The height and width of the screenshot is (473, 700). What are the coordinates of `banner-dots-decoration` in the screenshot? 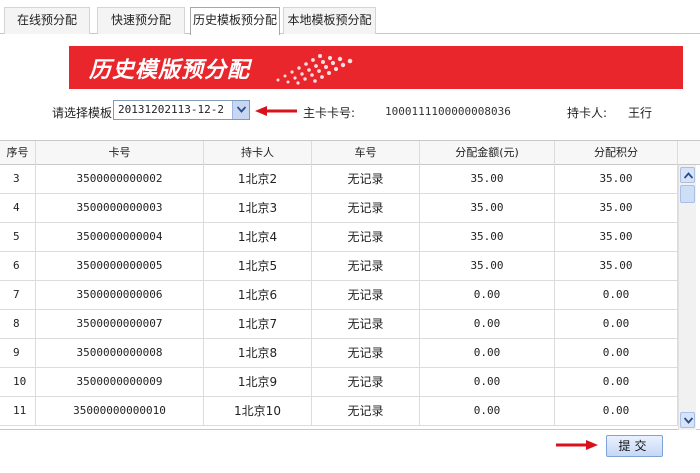 It's located at (314, 69).